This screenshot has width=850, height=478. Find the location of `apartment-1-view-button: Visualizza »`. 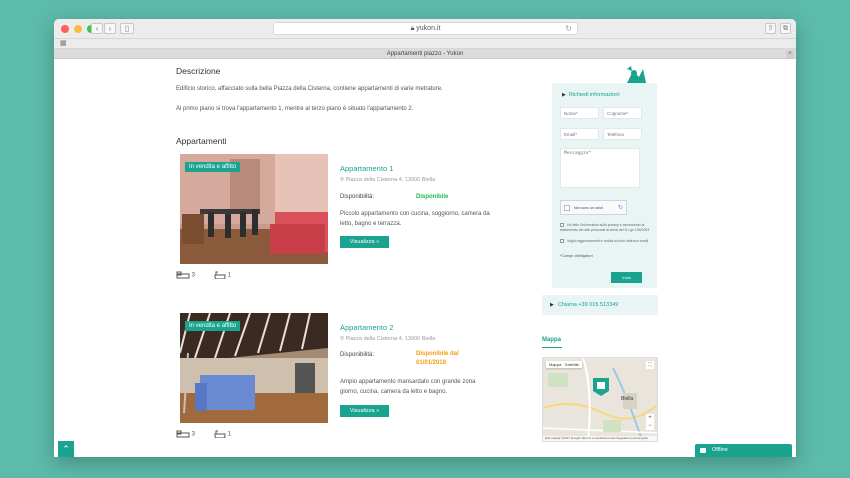

apartment-1-view-button: Visualizza » is located at coordinates (364, 242).